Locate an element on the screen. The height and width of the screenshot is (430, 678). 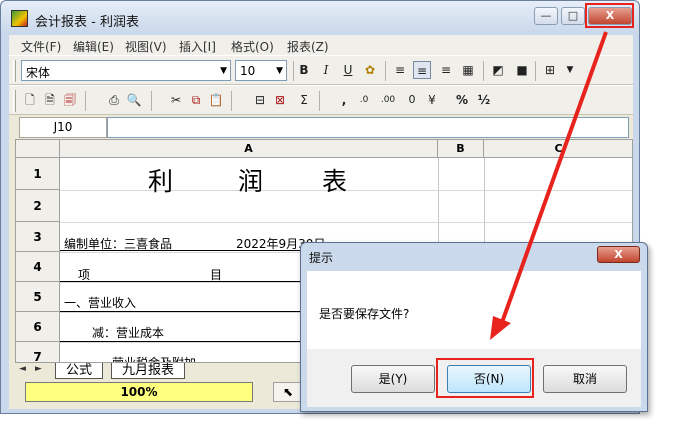
paste-icon: 📋 is located at coordinates (216, 100).